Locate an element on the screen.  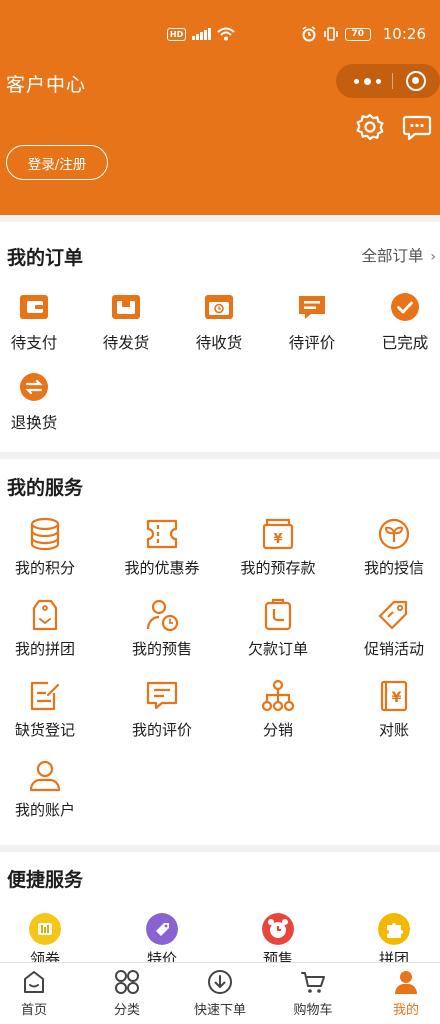
stockout-icon is located at coordinates (45, 696).